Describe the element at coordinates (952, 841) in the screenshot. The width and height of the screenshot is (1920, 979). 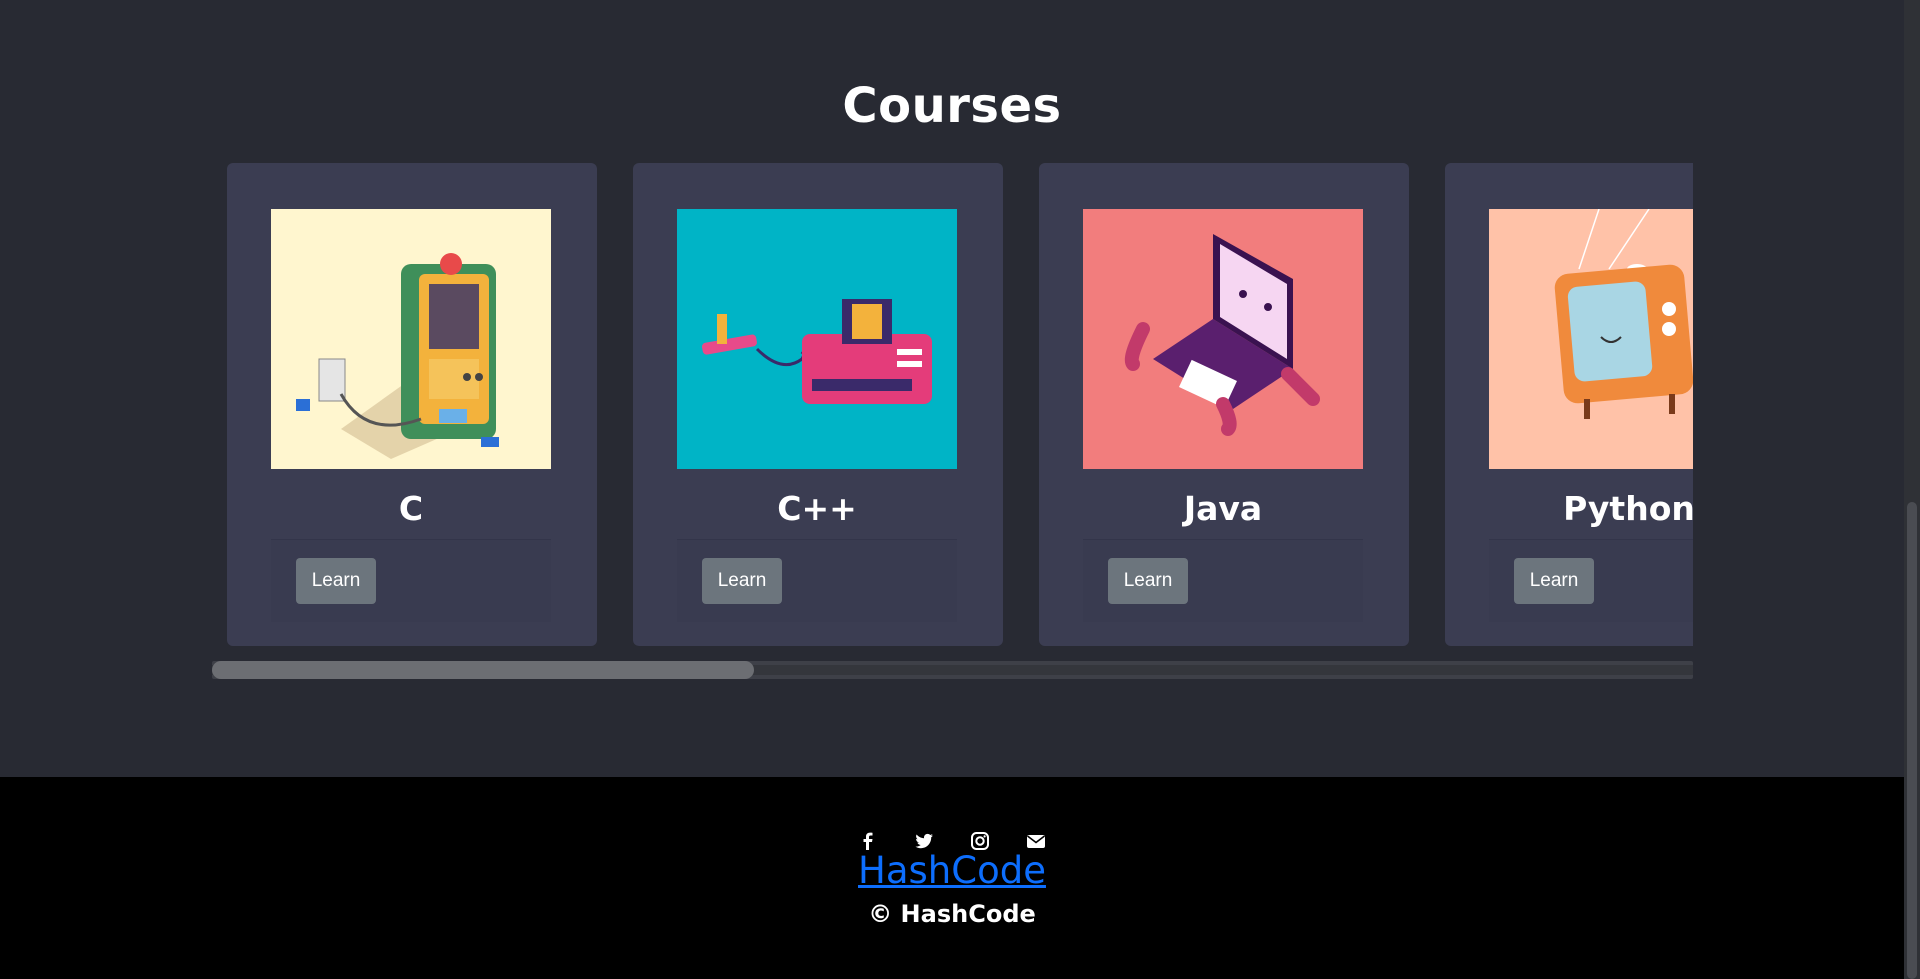
I see `social-links` at that location.